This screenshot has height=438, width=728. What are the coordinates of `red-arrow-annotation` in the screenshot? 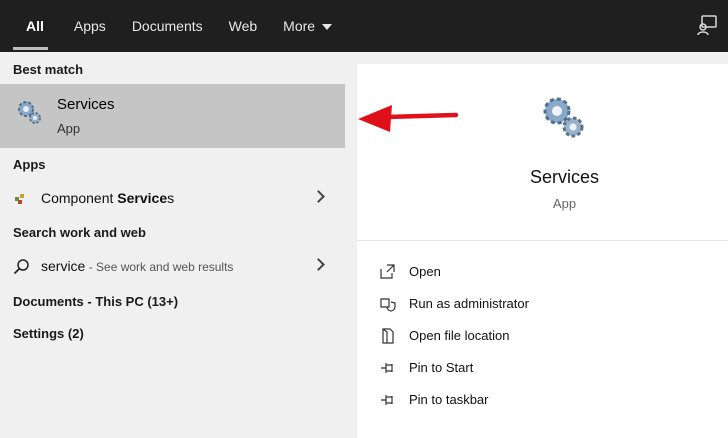 It's located at (408, 118).